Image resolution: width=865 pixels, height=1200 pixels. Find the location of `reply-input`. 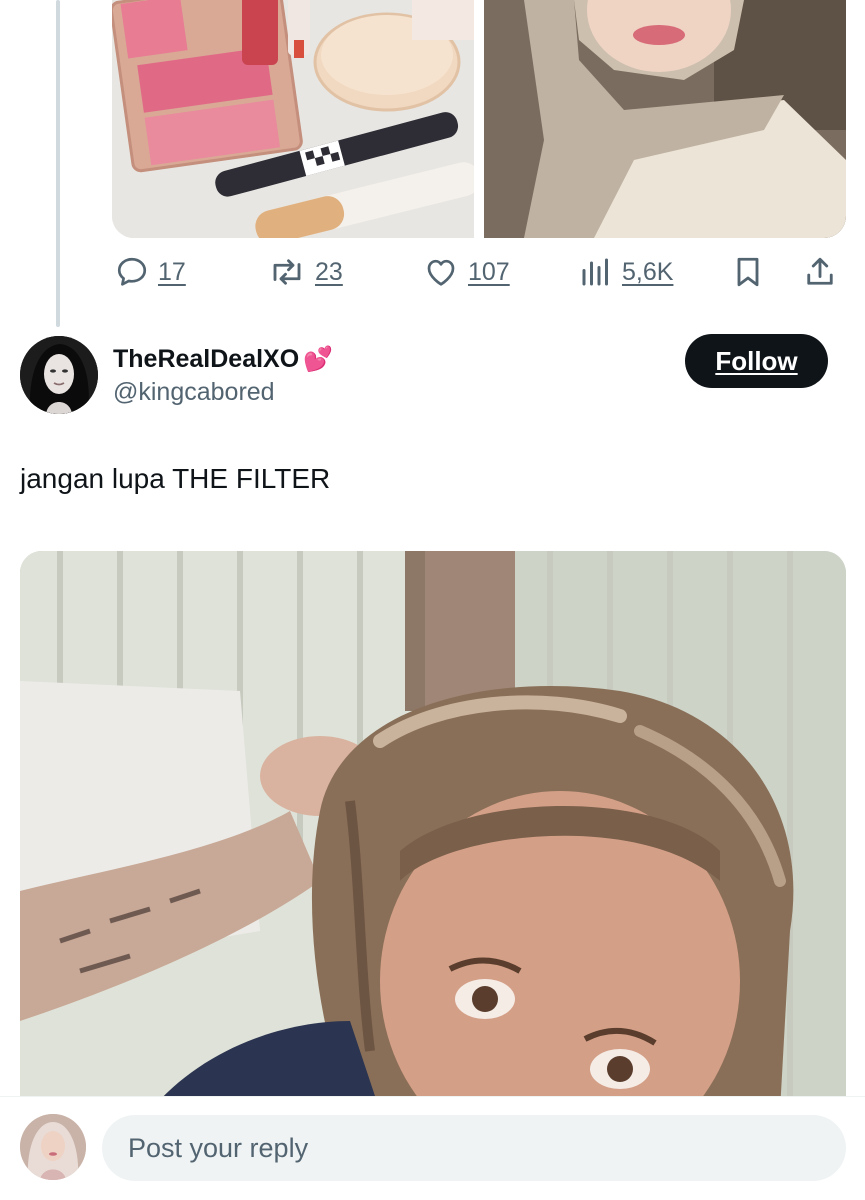

reply-input is located at coordinates (474, 1148).